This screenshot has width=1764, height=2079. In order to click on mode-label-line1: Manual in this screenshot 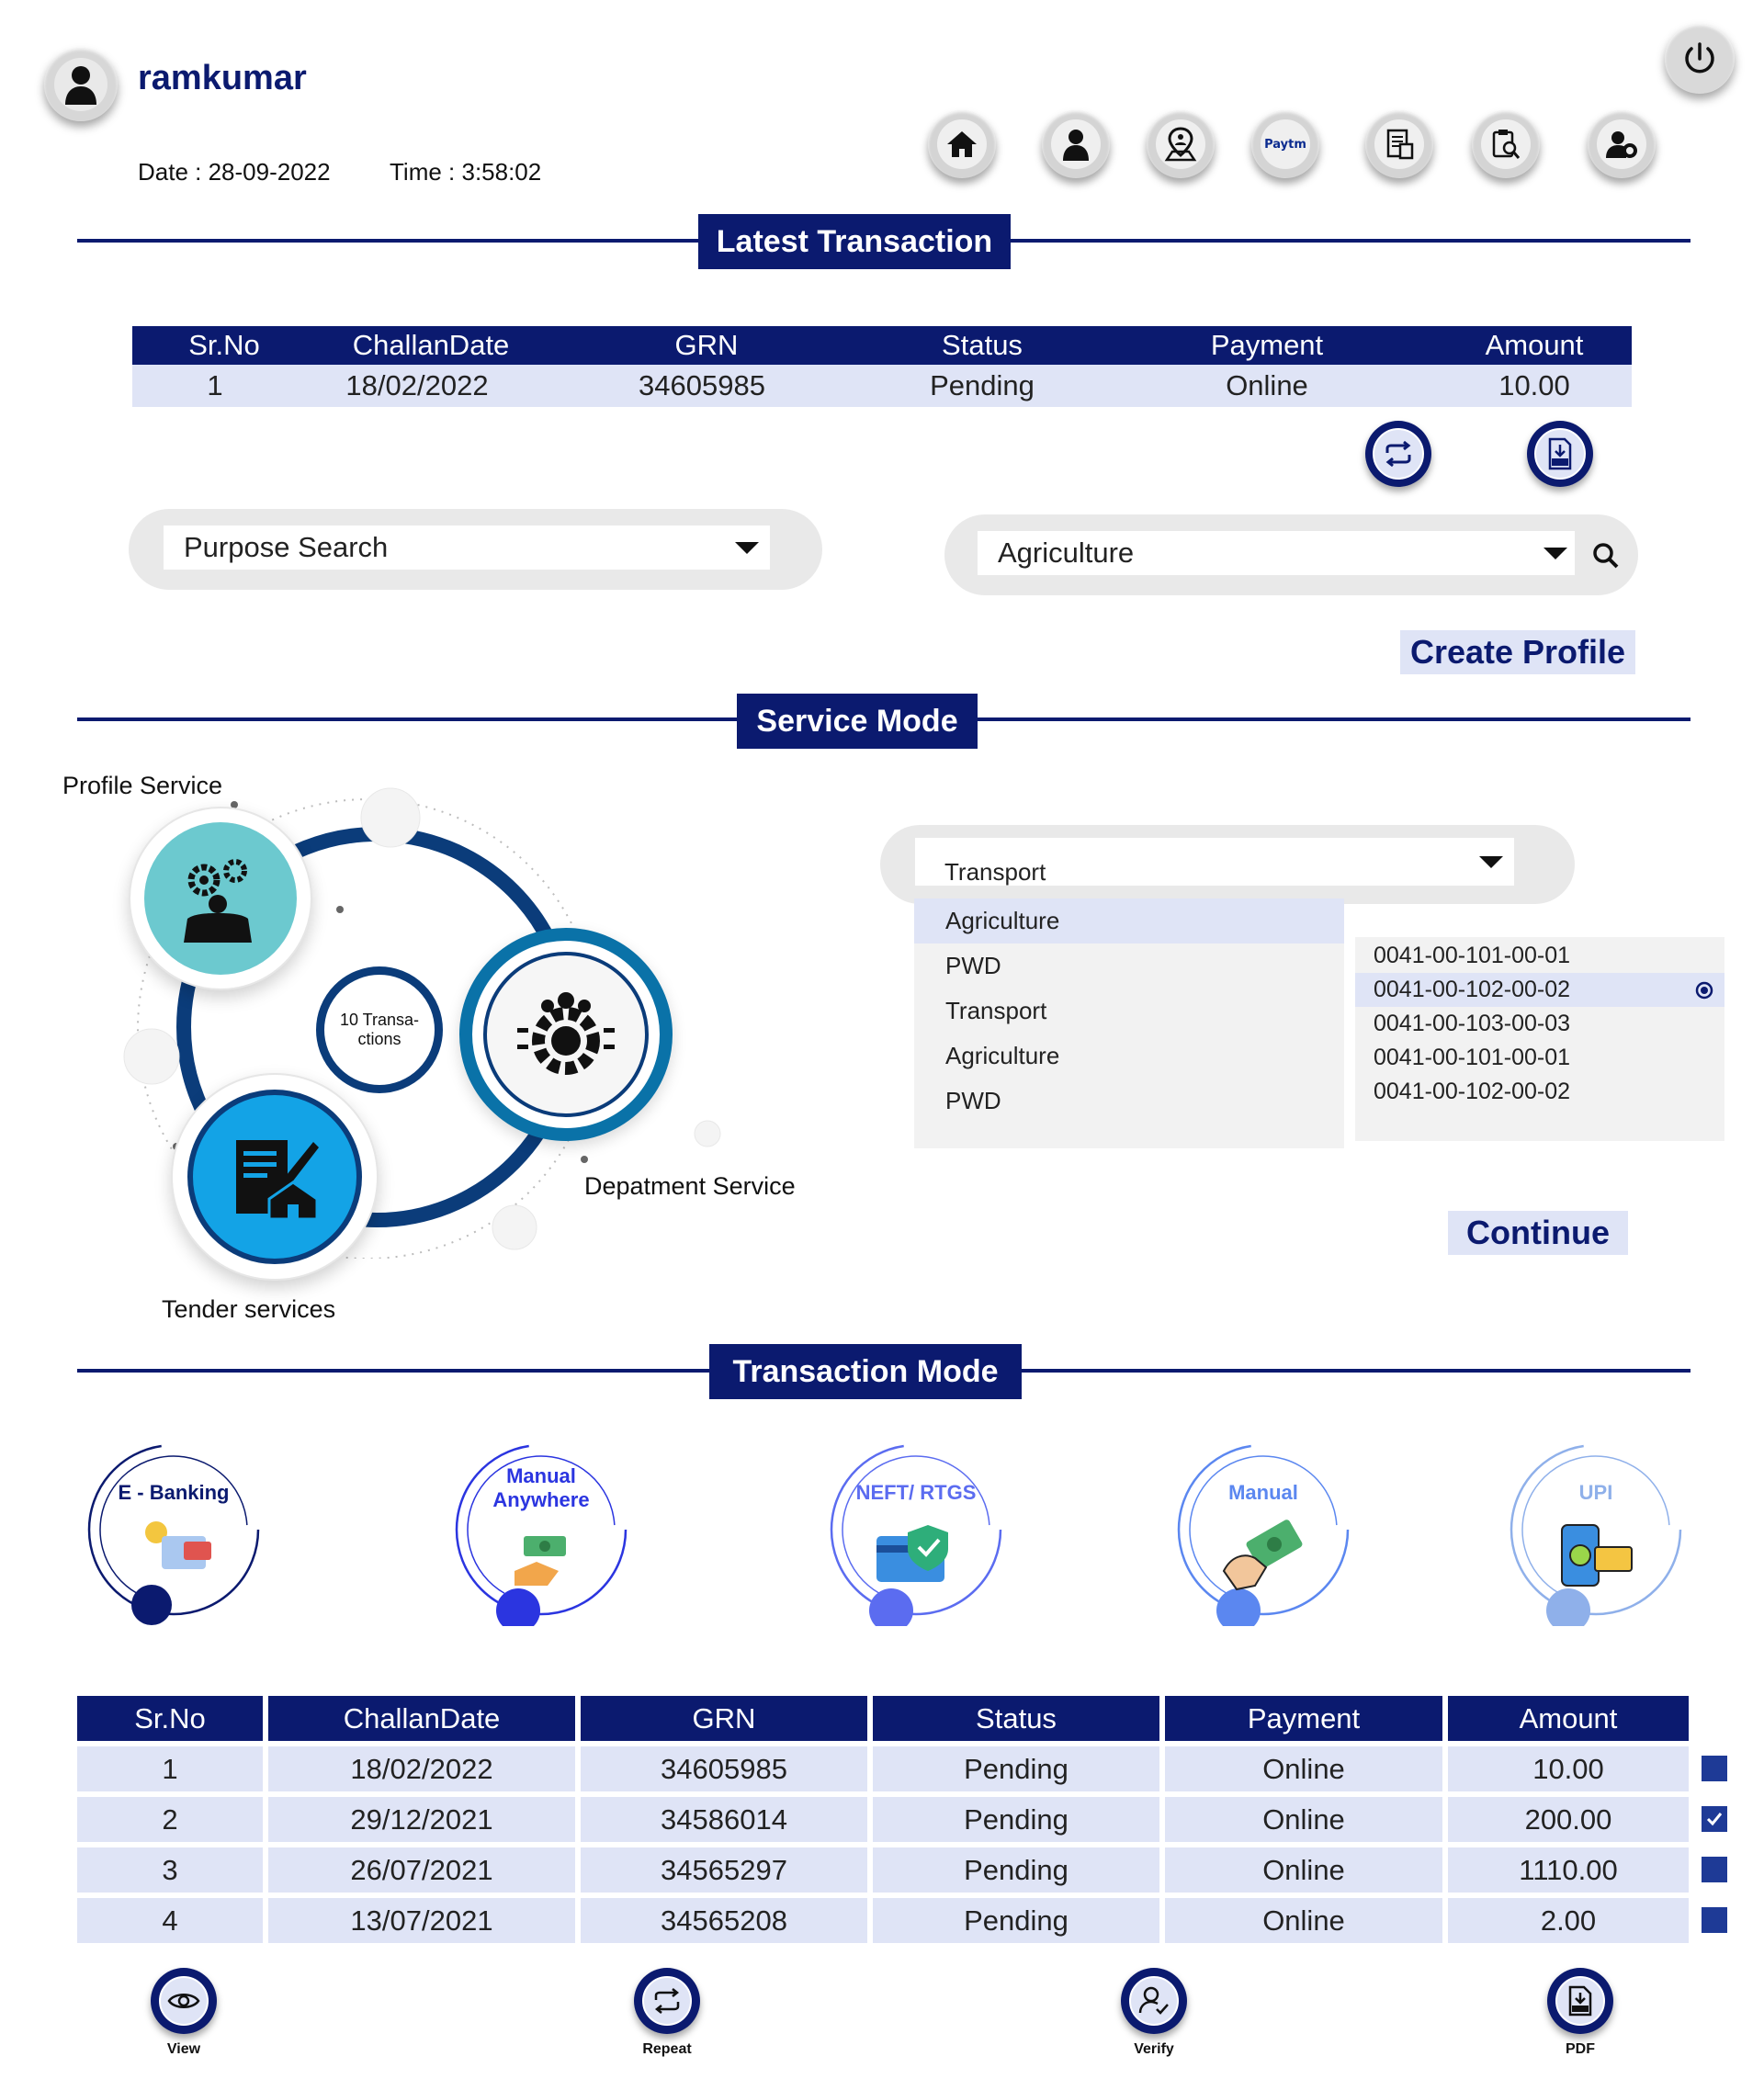, I will do `click(541, 1475)`.